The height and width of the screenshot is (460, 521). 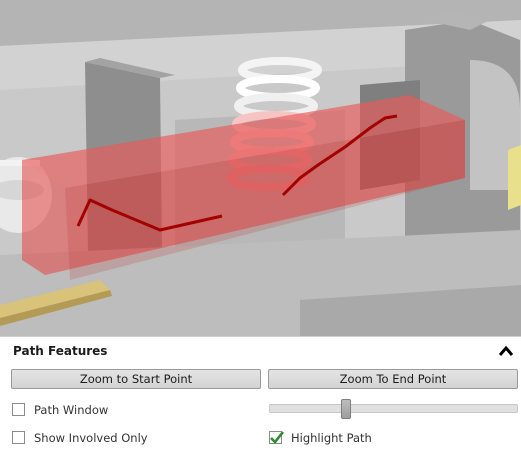 What do you see at coordinates (136, 379) in the screenshot?
I see `zoom-to-start-button: Zoom to Start Point` at bounding box center [136, 379].